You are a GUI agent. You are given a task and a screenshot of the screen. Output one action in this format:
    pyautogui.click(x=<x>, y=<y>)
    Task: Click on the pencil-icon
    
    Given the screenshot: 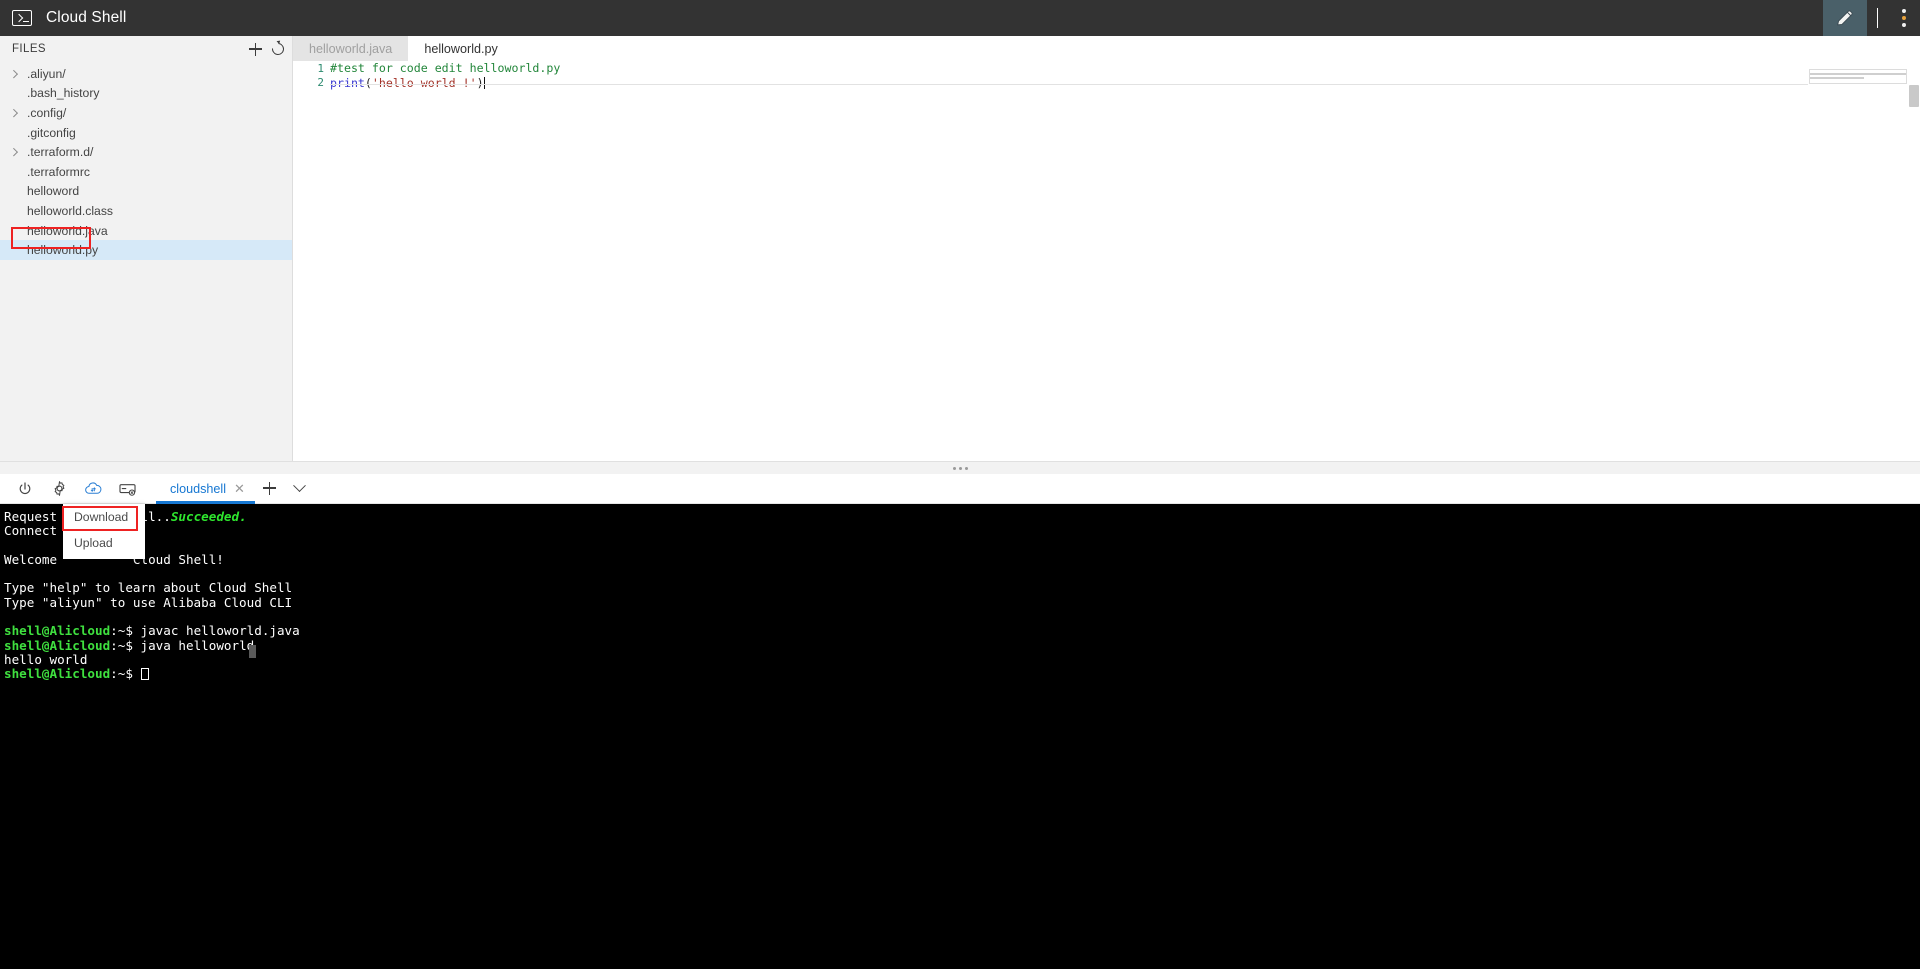 What is the action you would take?
    pyautogui.click(x=1845, y=18)
    